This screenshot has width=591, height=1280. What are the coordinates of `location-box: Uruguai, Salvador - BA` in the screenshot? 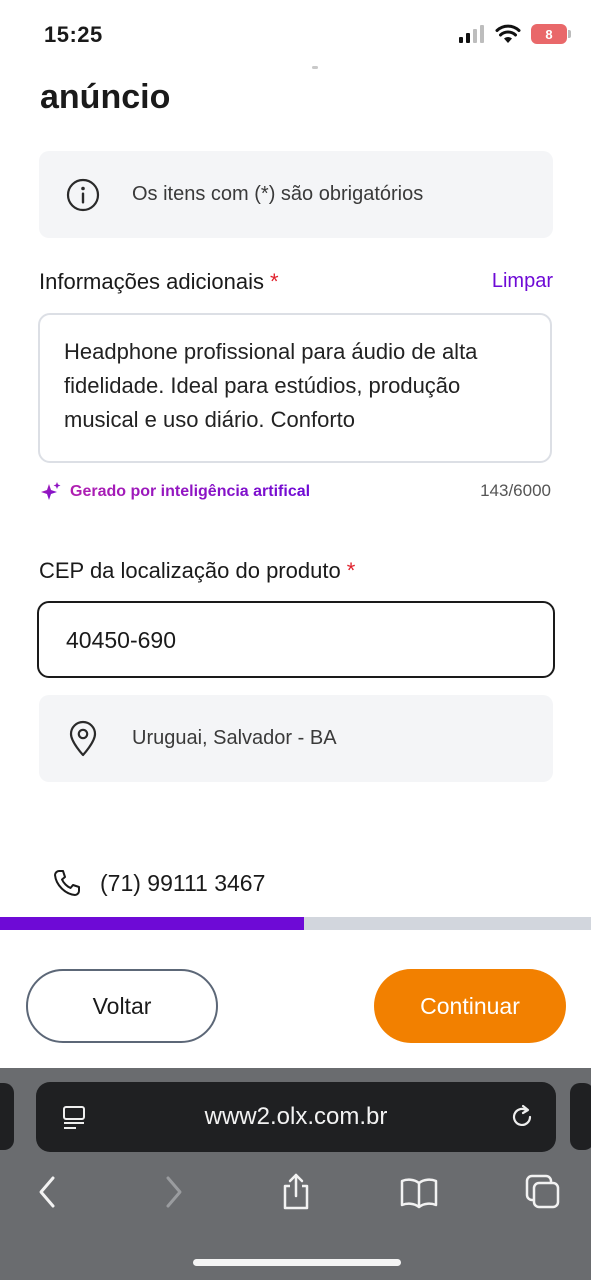 It's located at (296, 738).